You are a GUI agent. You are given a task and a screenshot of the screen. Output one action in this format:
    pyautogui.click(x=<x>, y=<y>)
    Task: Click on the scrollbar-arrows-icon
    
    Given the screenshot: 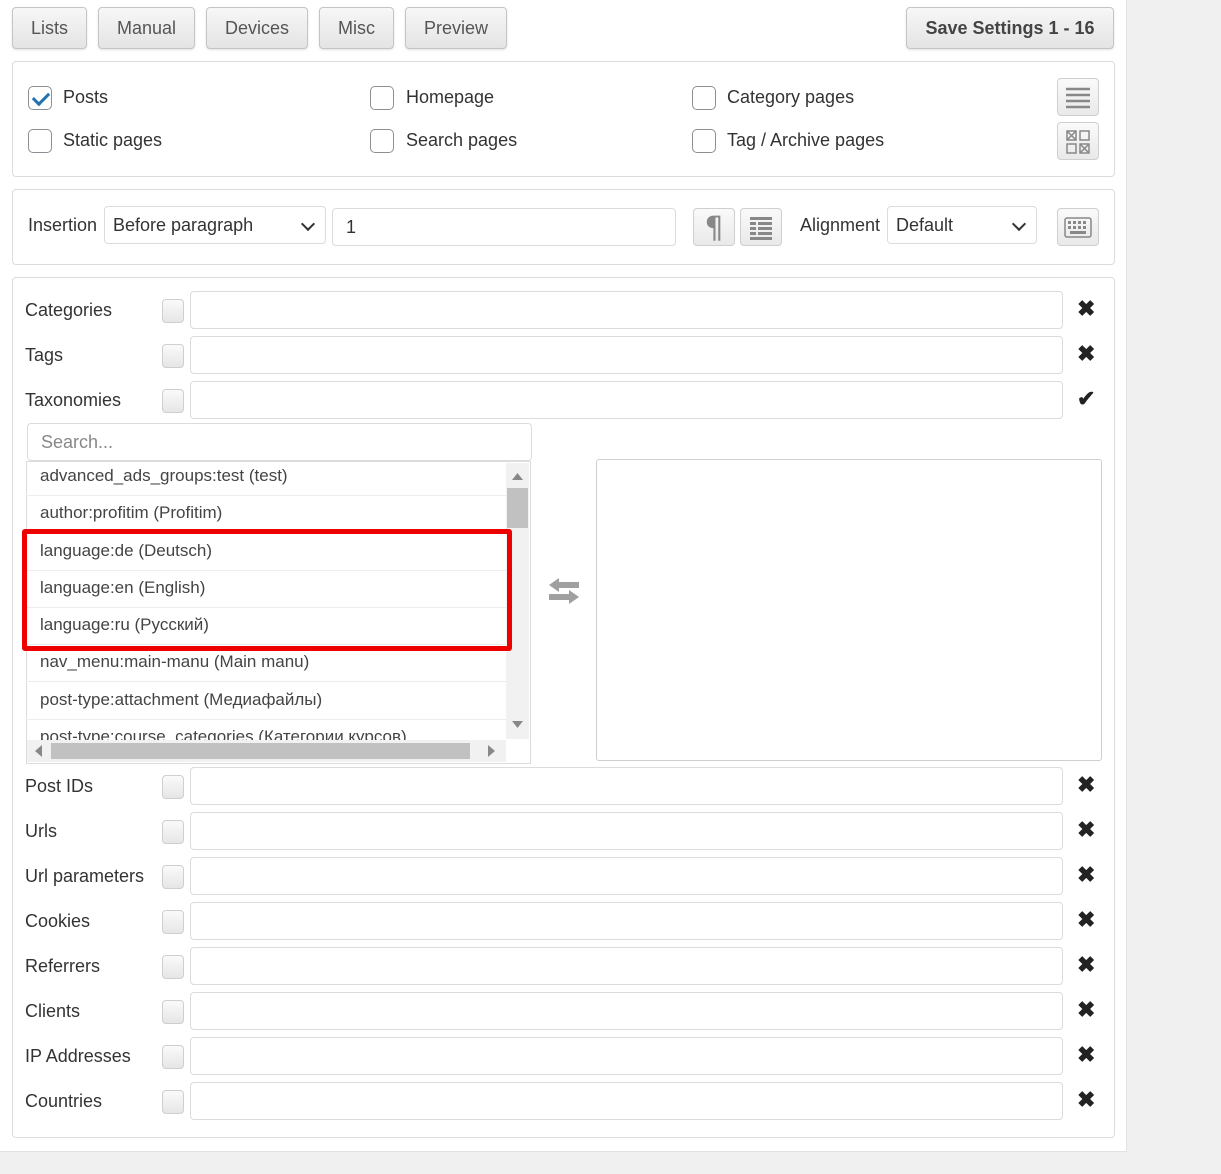 What is the action you would take?
    pyautogui.click(x=265, y=751)
    